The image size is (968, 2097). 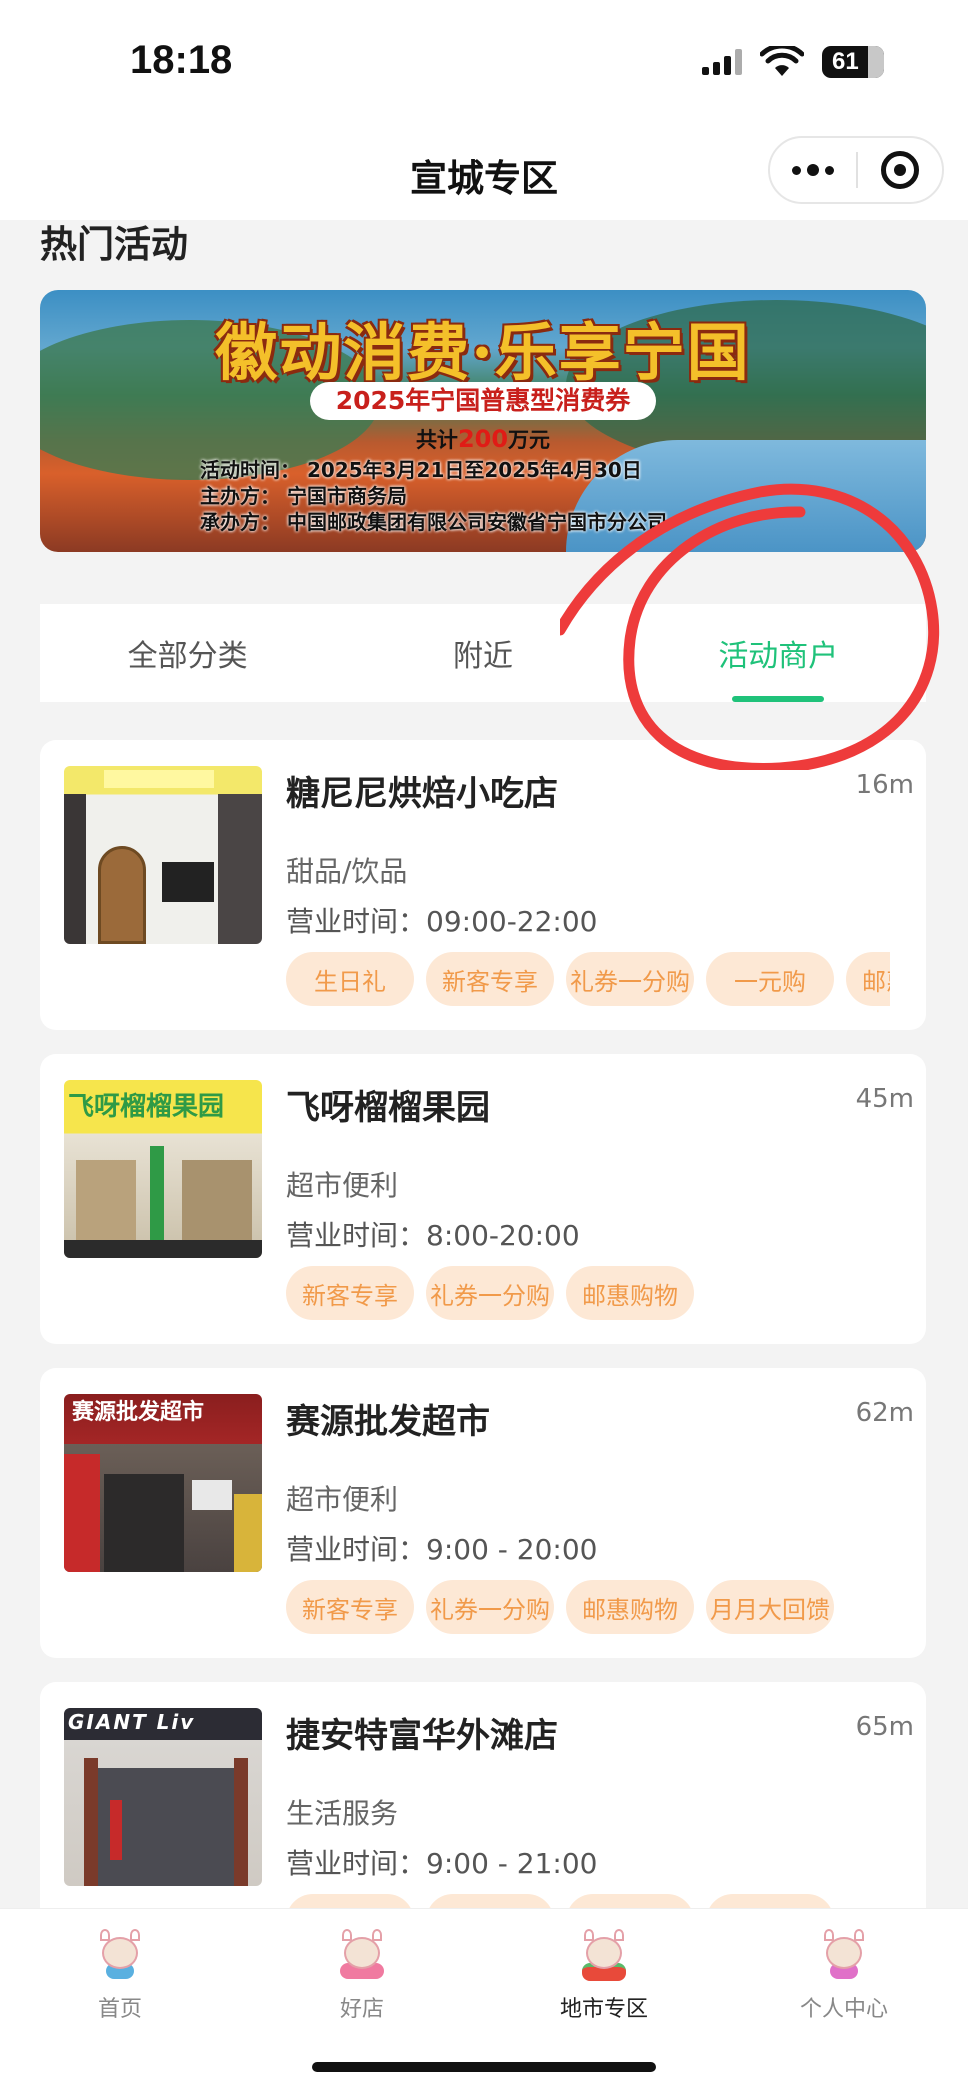 What do you see at coordinates (442, 921) in the screenshot?
I see `merchant-hours: 营业时间：09:00-22:00` at bounding box center [442, 921].